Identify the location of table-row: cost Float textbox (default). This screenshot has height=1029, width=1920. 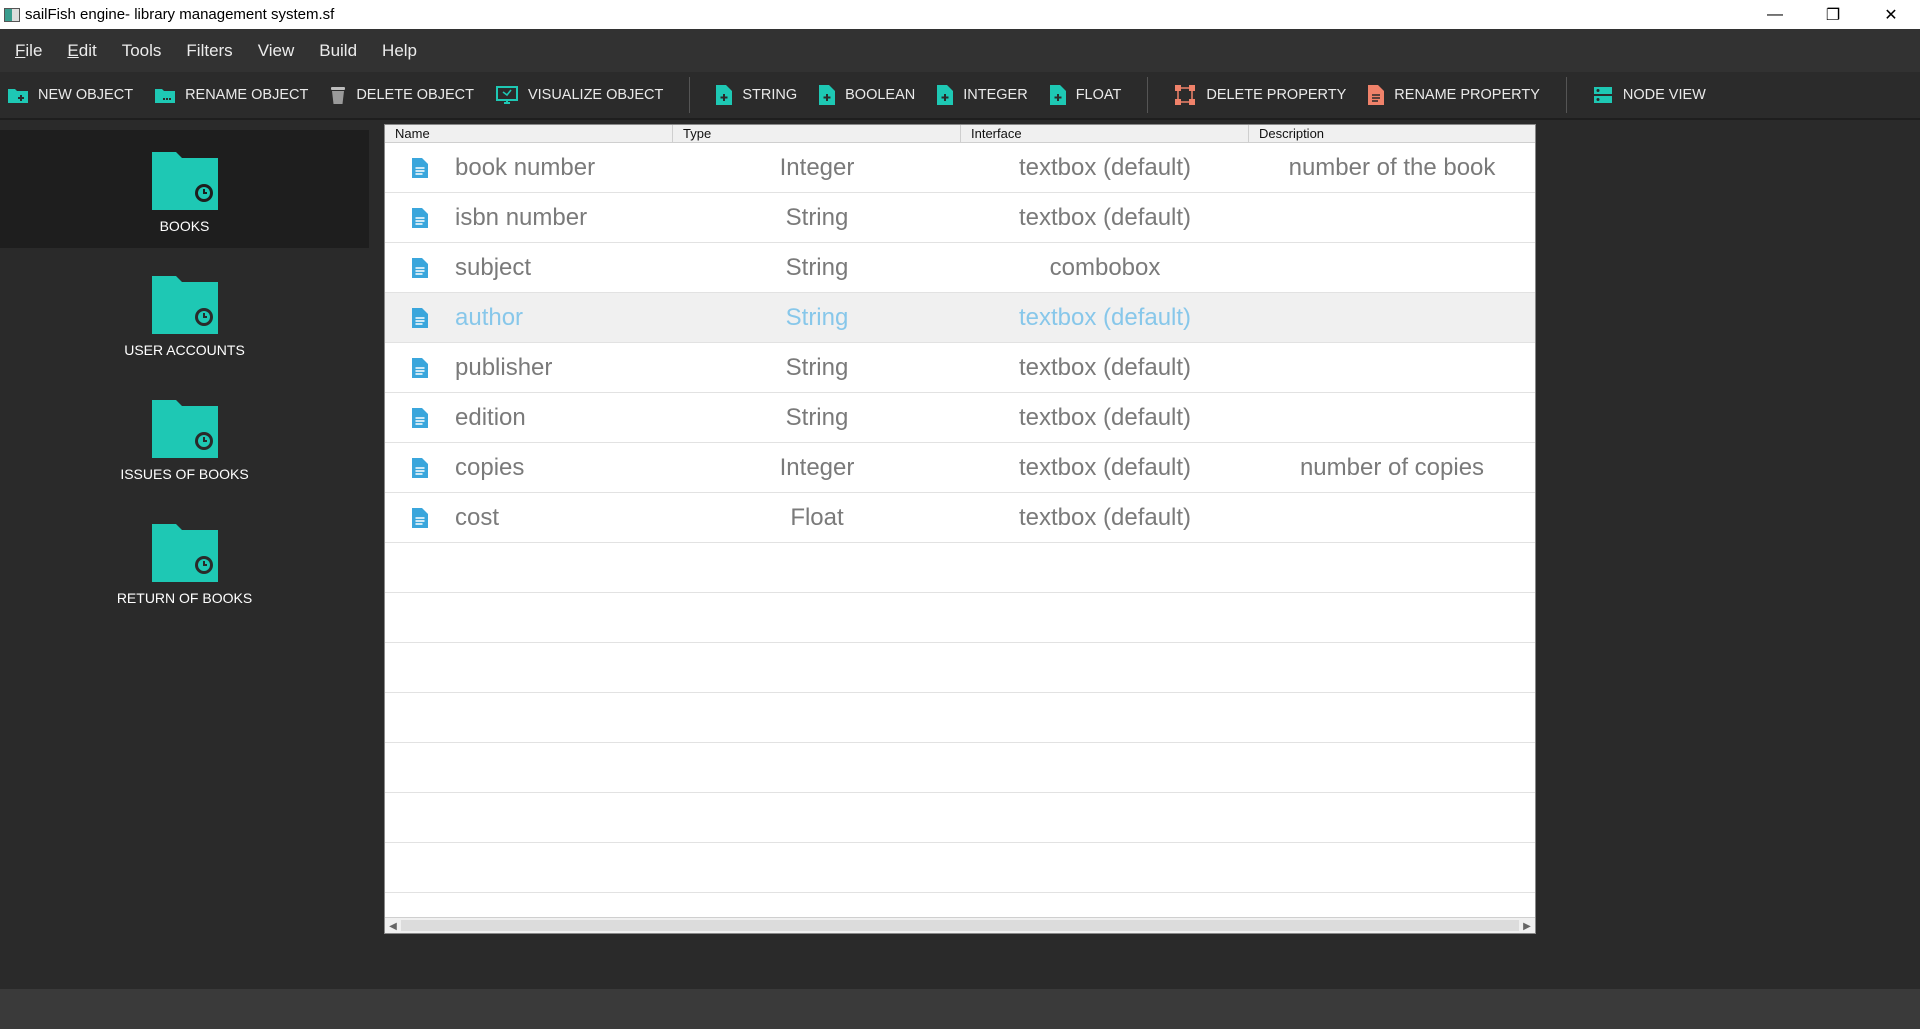
(960, 518).